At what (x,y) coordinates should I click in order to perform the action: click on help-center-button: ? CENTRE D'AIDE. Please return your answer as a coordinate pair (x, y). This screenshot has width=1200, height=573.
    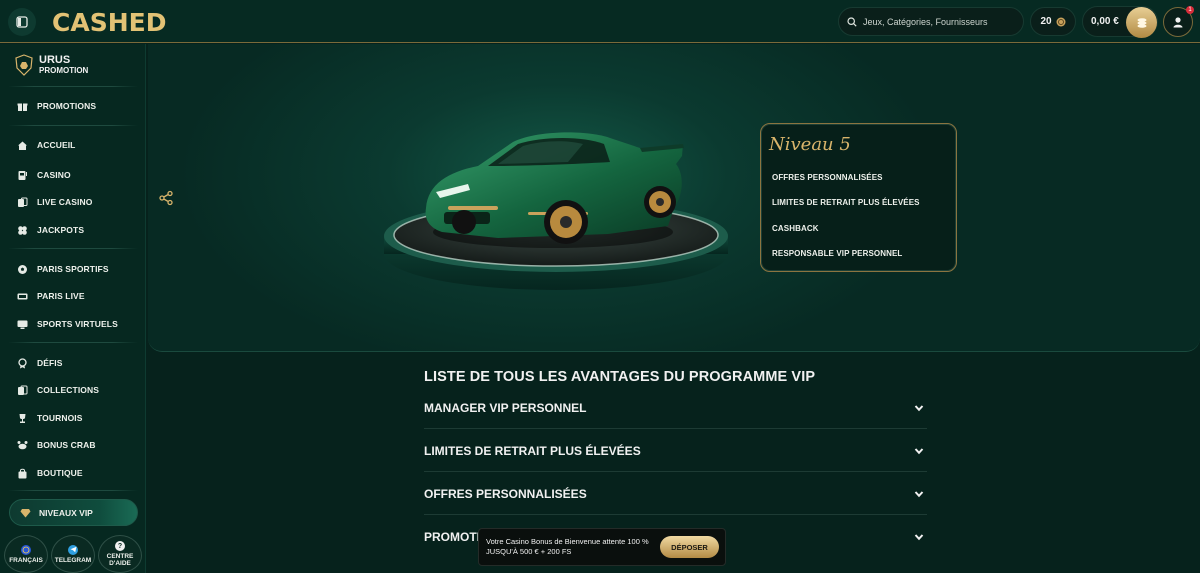
    Looking at the image, I should click on (120, 554).